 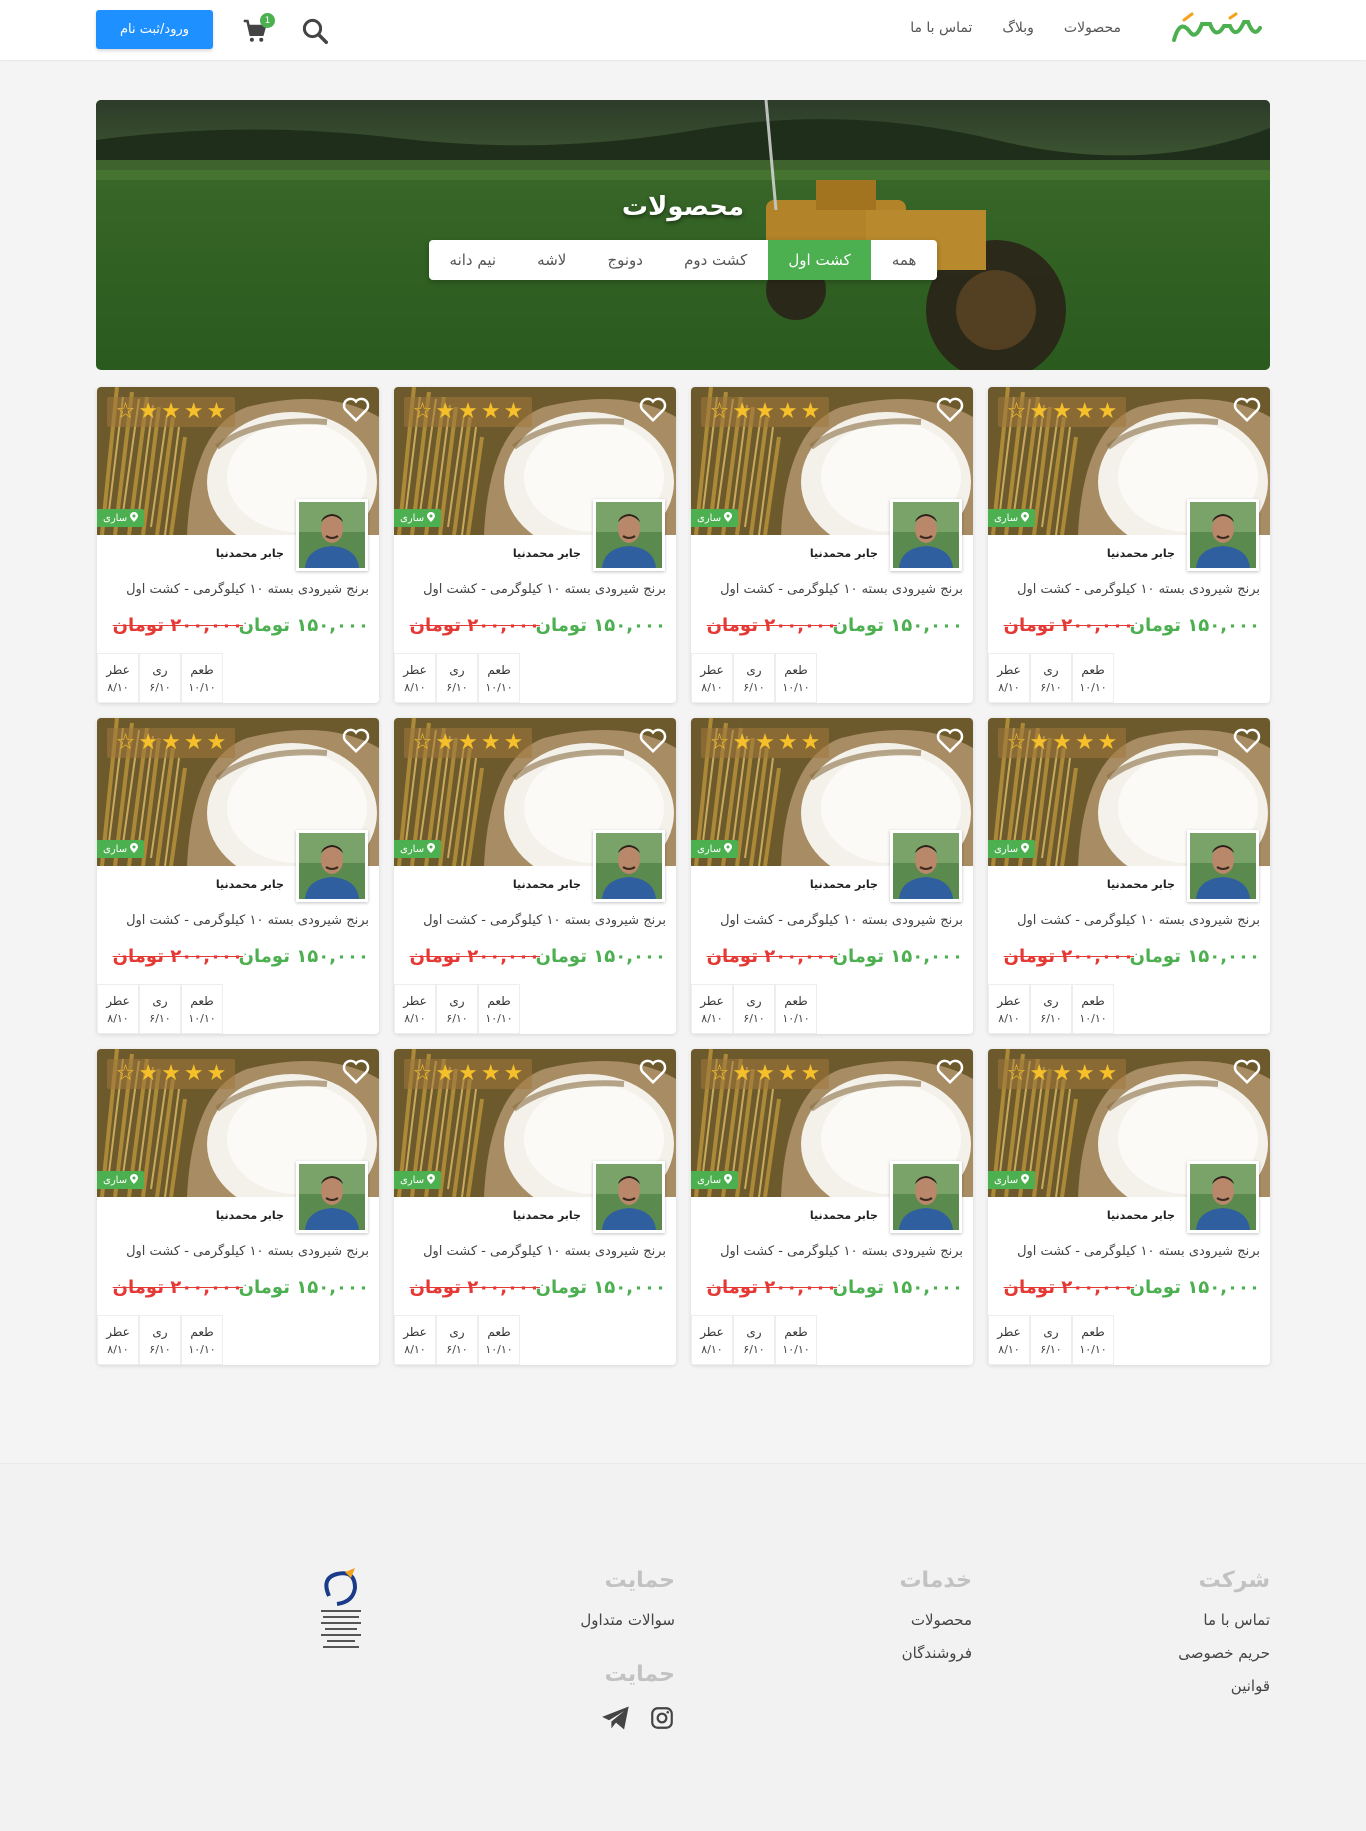 What do you see at coordinates (1224, 1620) in the screenshot?
I see `footer-link-contact: تماس با ما` at bounding box center [1224, 1620].